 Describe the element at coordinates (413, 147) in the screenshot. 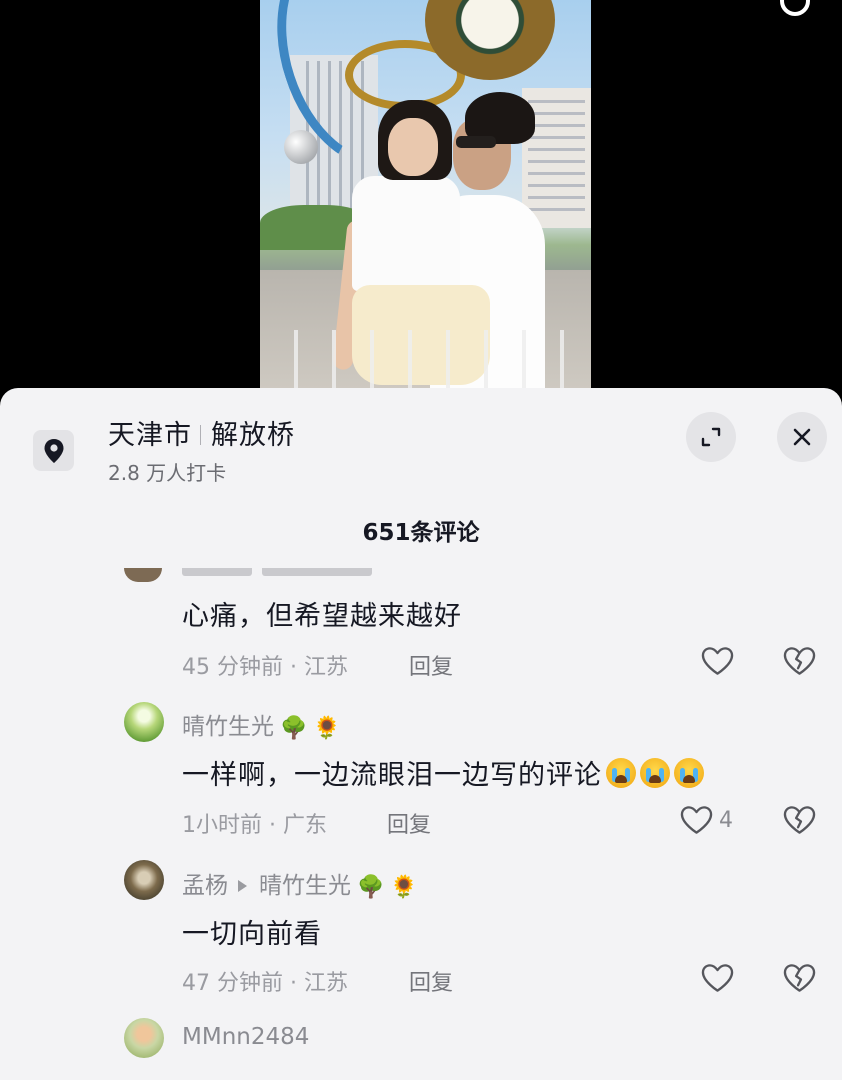

I see `video-girl-face` at that location.